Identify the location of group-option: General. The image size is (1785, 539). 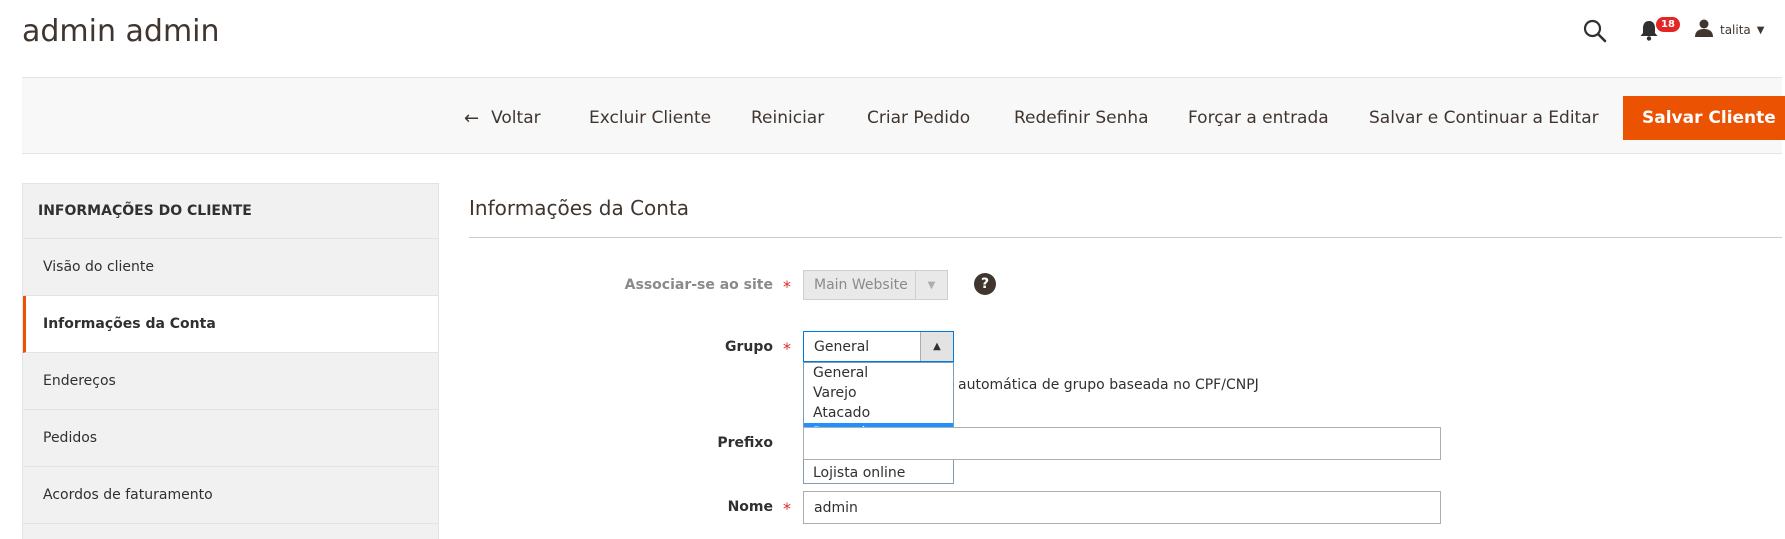
(878, 373).